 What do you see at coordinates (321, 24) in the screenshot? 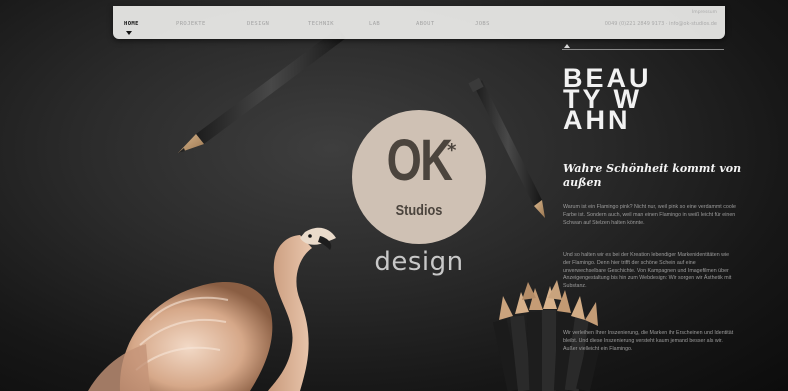
I see `nav-item-technik: TECHNIK` at bounding box center [321, 24].